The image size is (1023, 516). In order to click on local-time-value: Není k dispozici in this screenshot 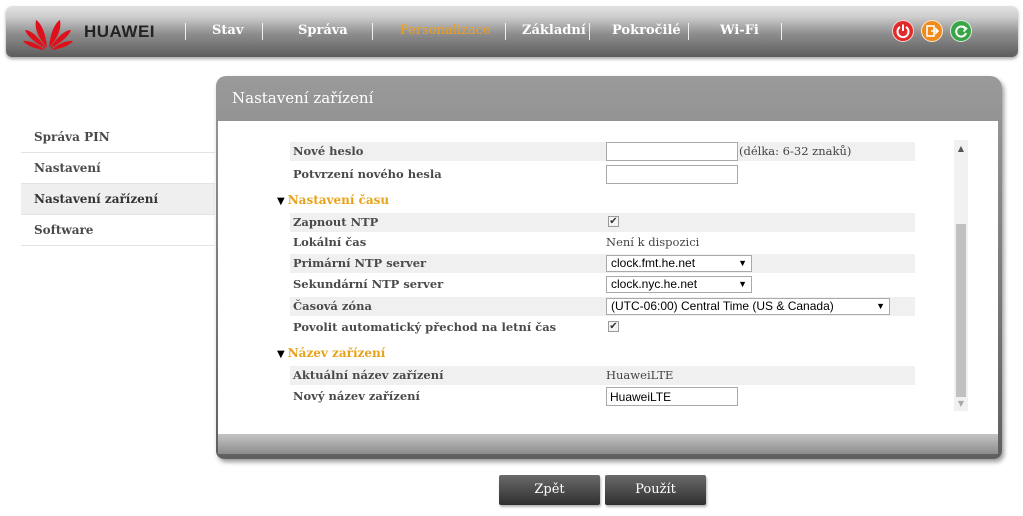, I will do `click(653, 242)`.